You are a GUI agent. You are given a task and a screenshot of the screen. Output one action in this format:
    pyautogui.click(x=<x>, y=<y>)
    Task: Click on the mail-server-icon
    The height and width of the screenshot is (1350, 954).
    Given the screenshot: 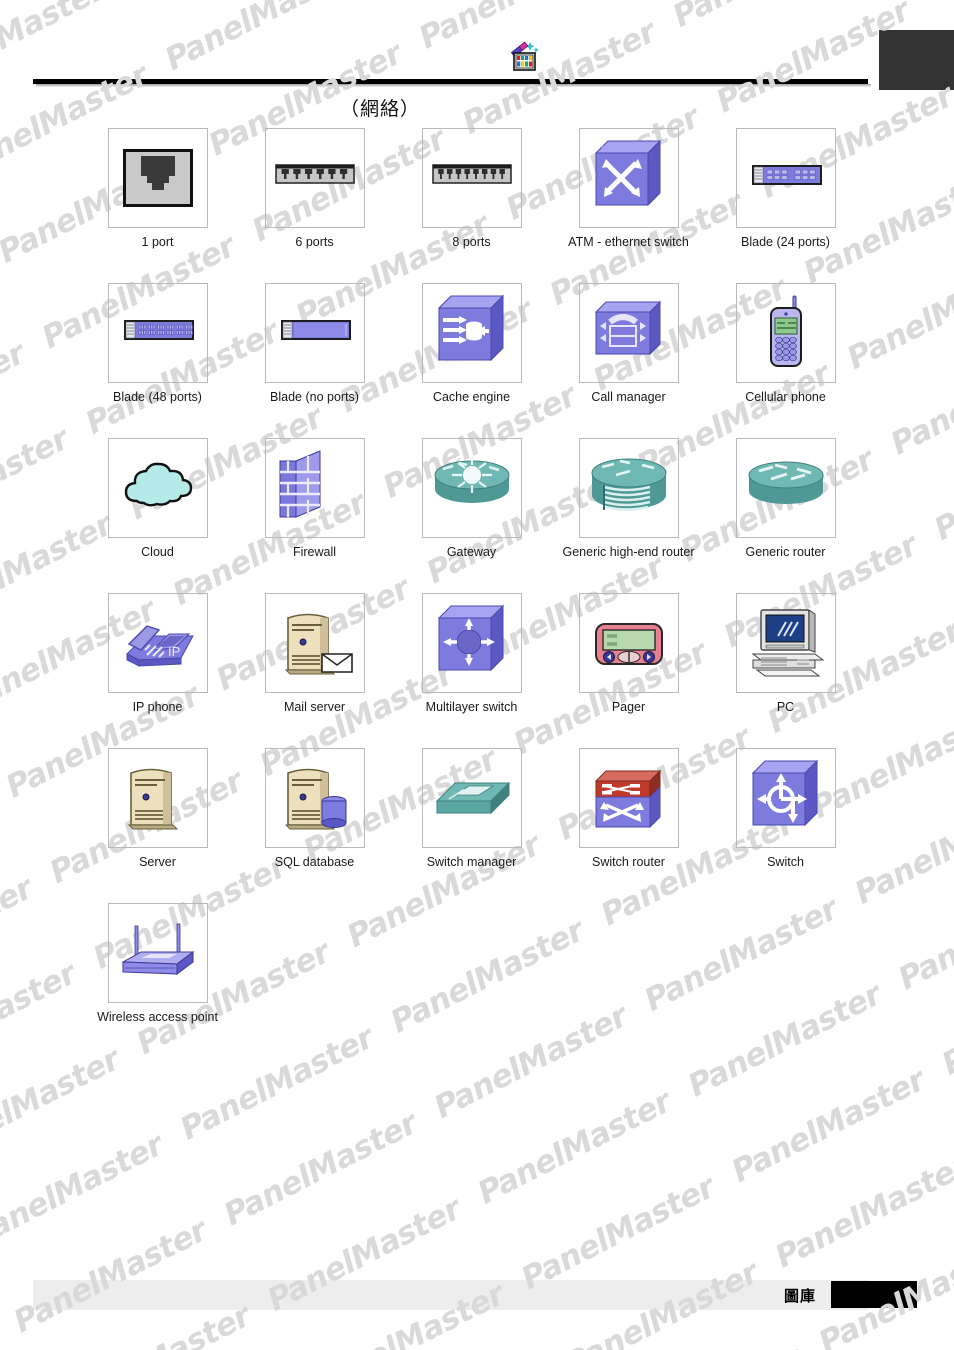 What is the action you would take?
    pyautogui.click(x=315, y=643)
    